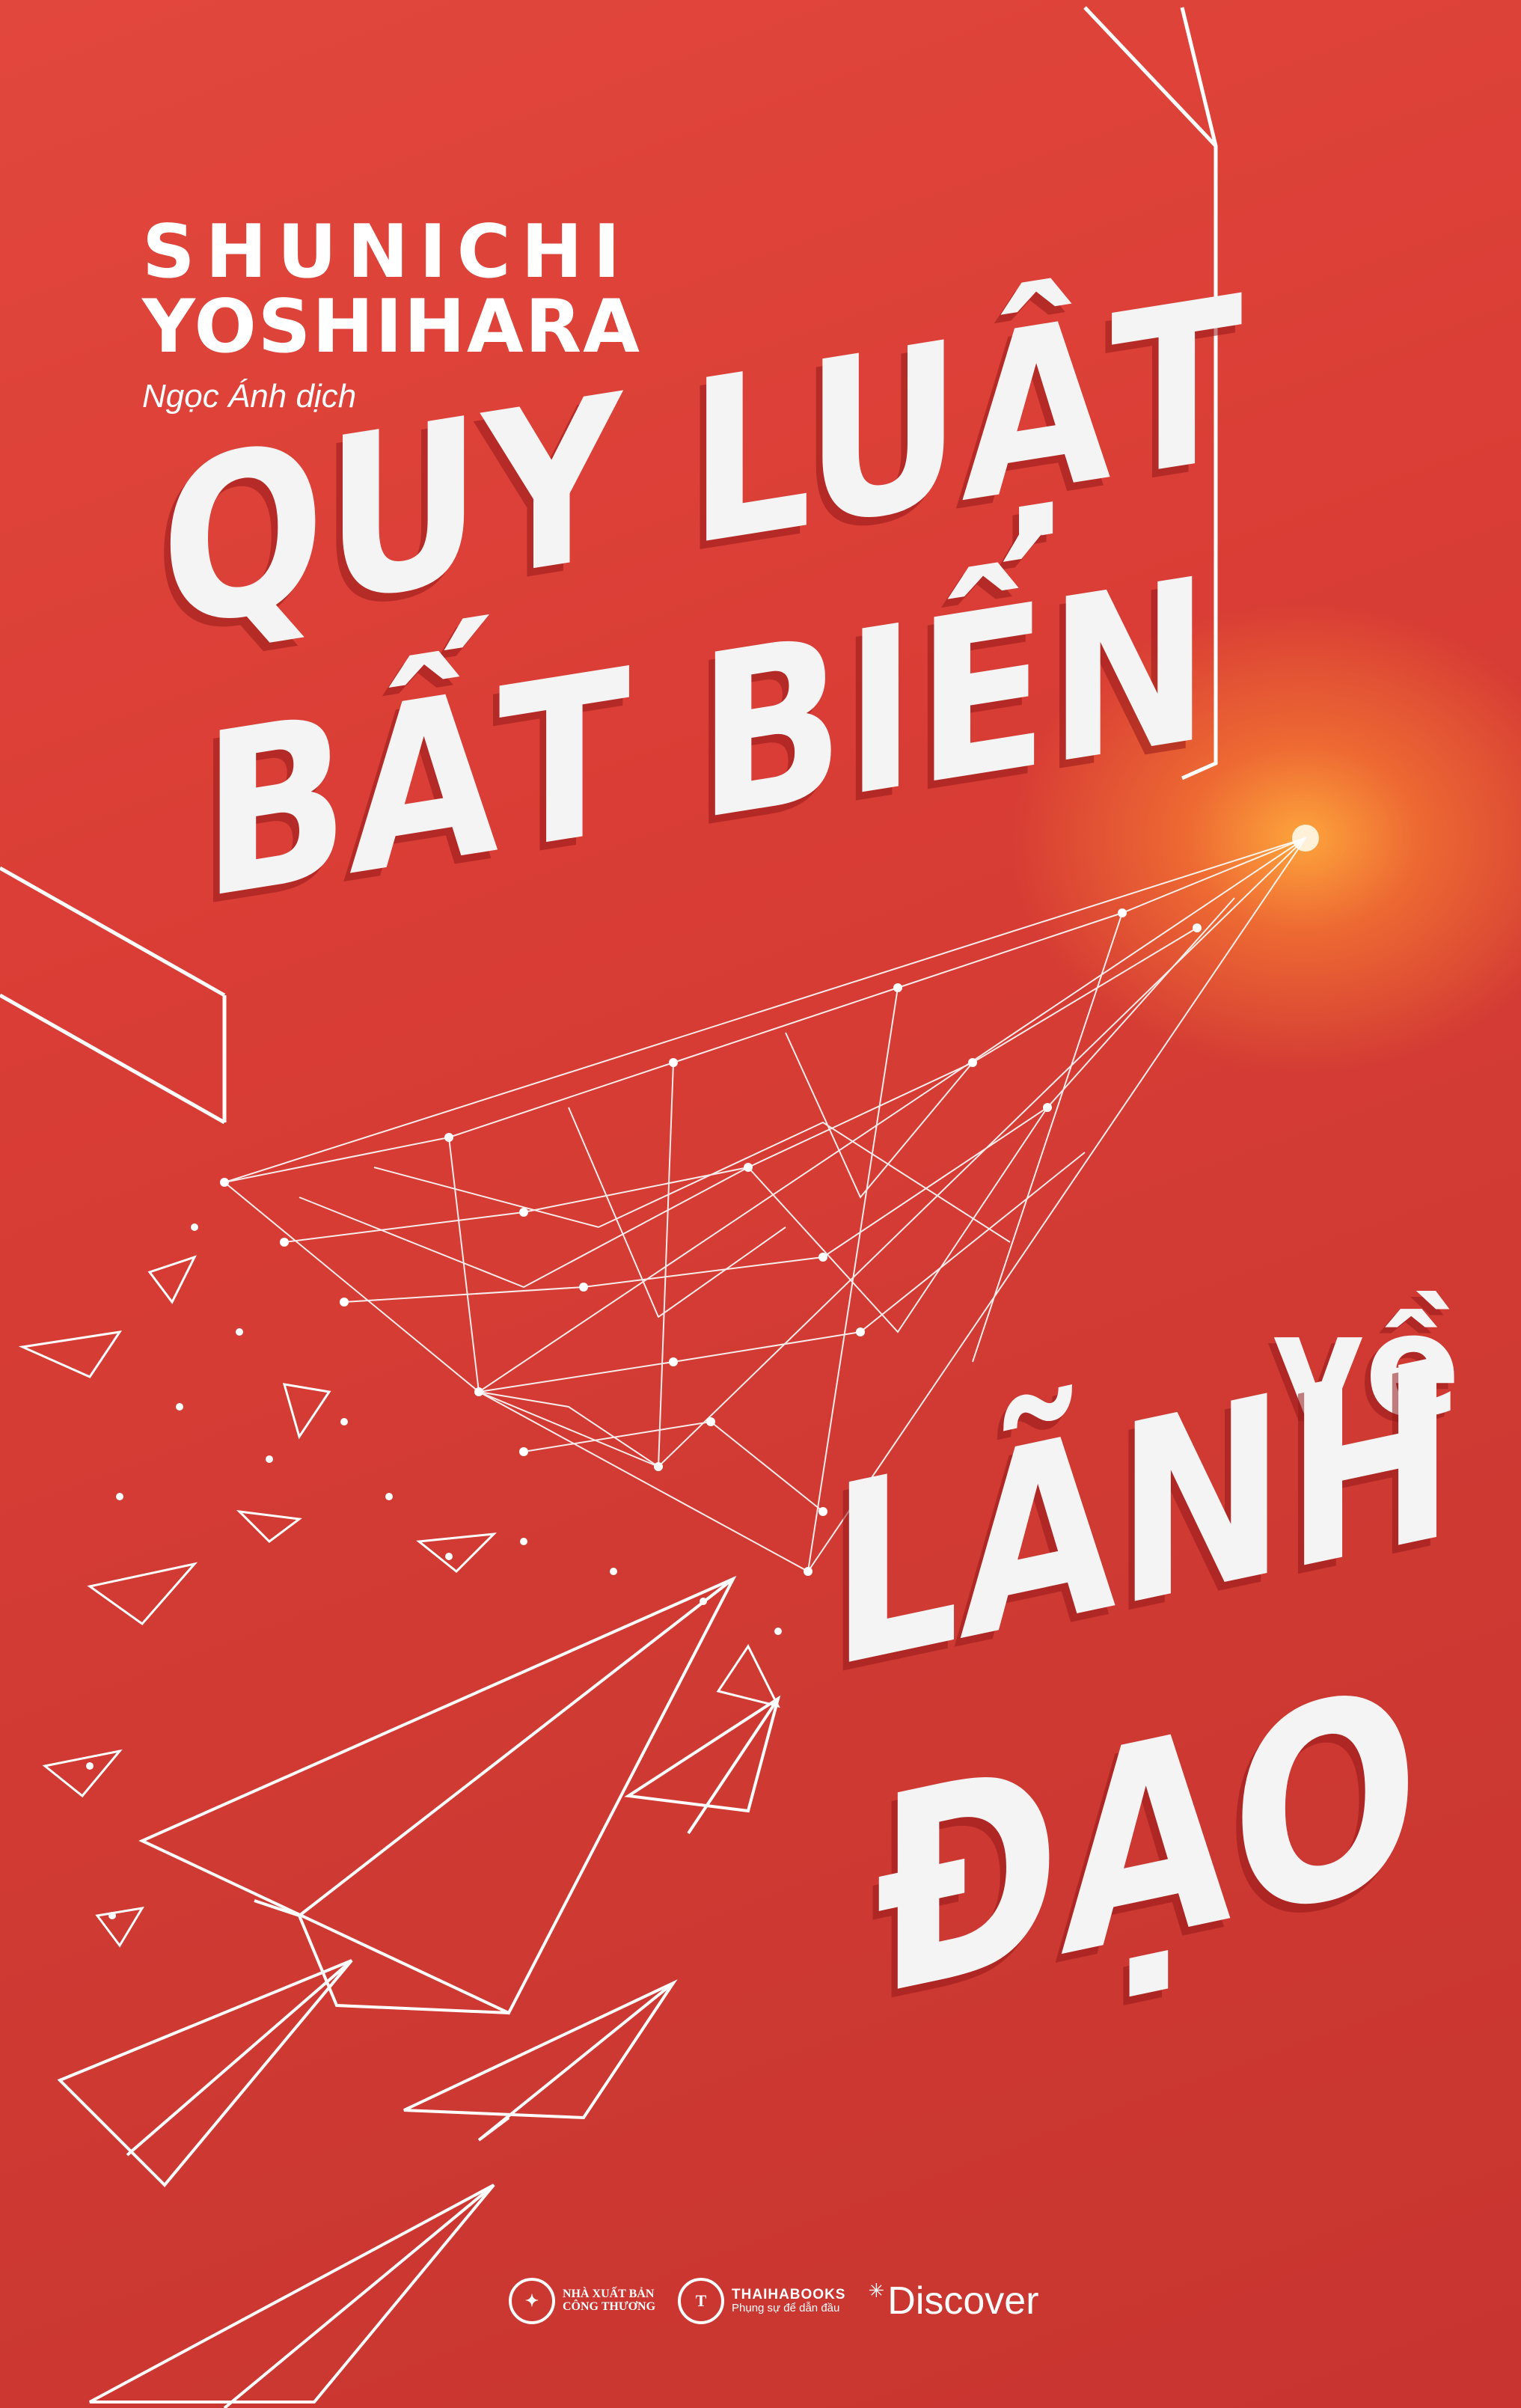 The height and width of the screenshot is (2408, 1521). Describe the element at coordinates (609, 2306) in the screenshot. I see `publisher-name-line2: CÔNG THƯƠNG` at that location.